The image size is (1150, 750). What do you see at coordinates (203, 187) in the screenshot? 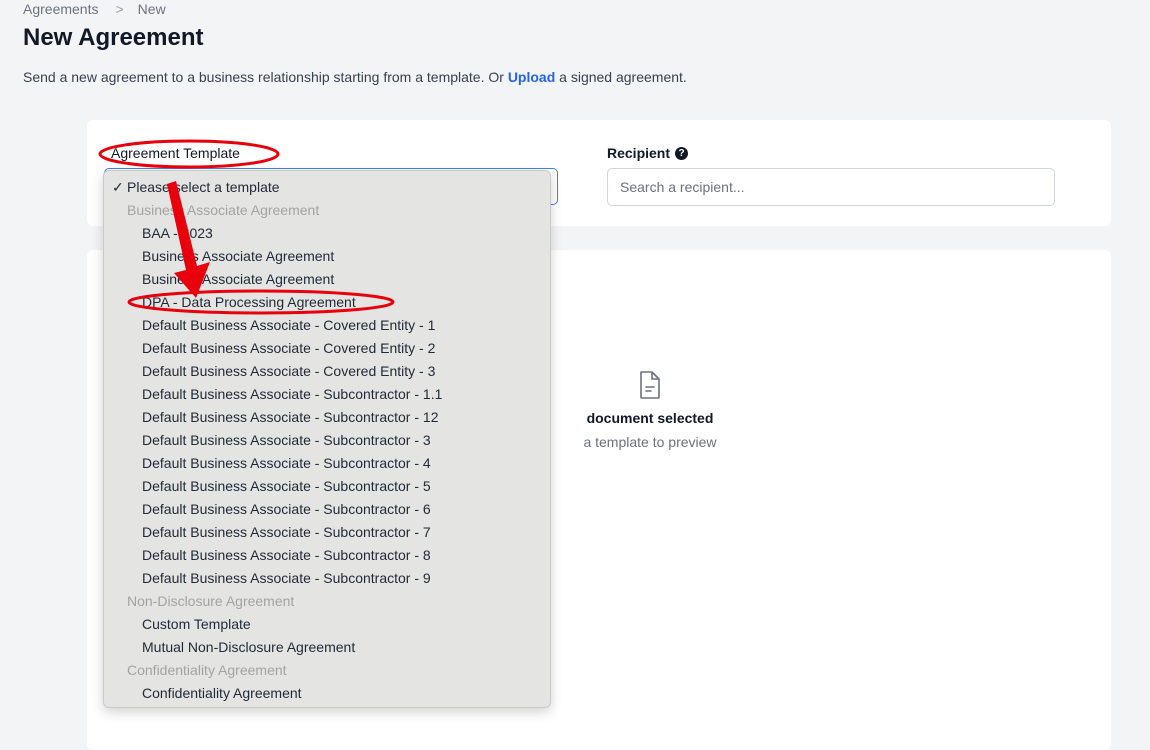
I see `dropdown-option-label: Please select a template` at bounding box center [203, 187].